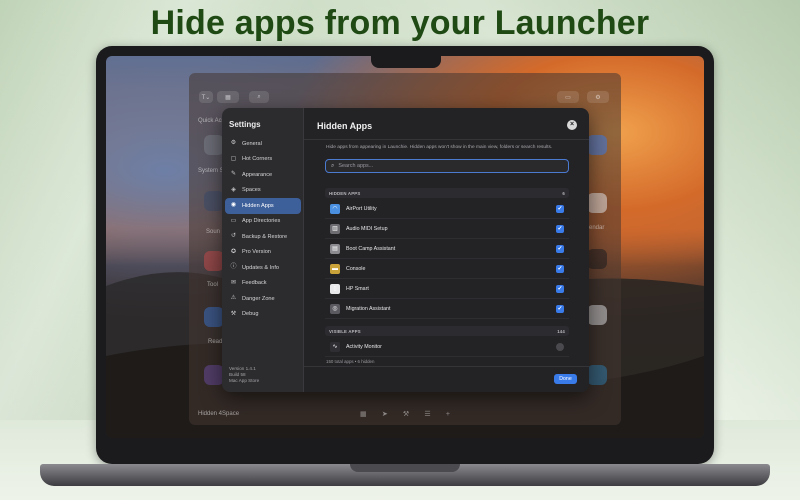 The image size is (800, 500). Describe the element at coordinates (335, 208) in the screenshot. I see `wifi-icon: ◠` at that location.